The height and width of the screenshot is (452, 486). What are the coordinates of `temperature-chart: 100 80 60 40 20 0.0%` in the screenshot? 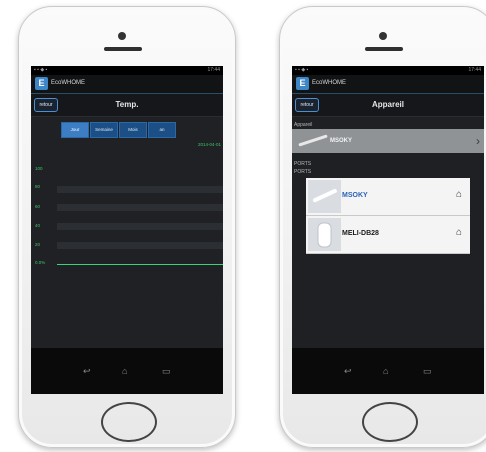 It's located at (127, 224).